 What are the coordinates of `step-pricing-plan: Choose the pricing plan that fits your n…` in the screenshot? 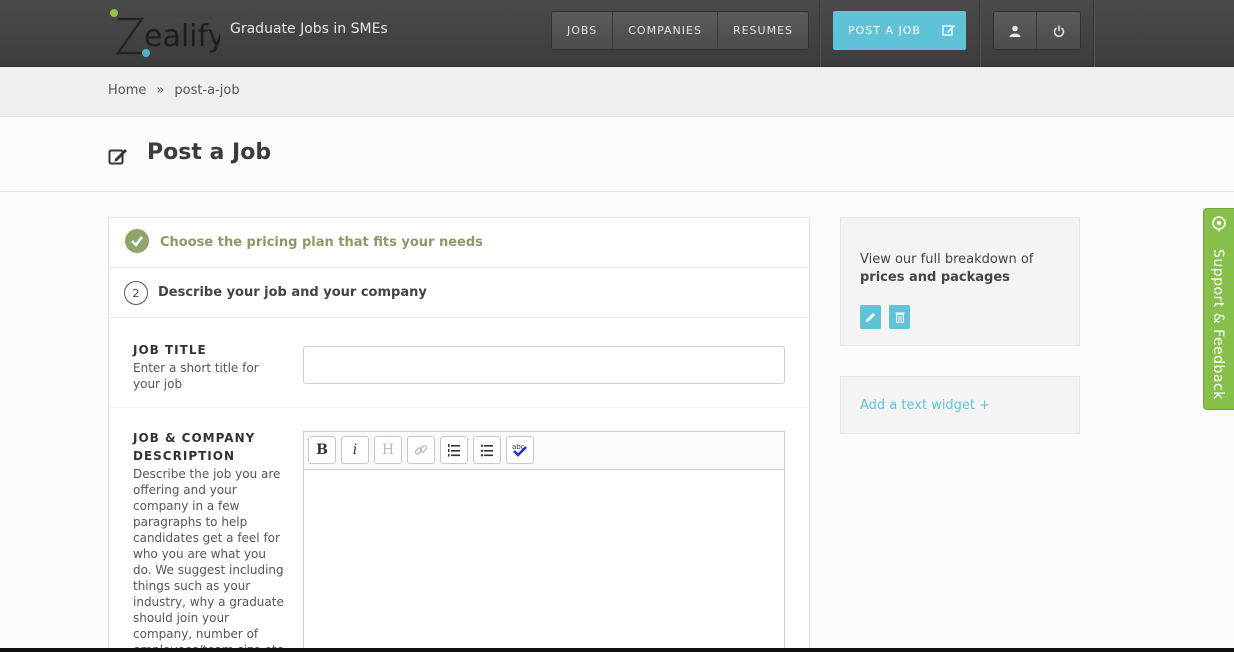 It's located at (459, 243).